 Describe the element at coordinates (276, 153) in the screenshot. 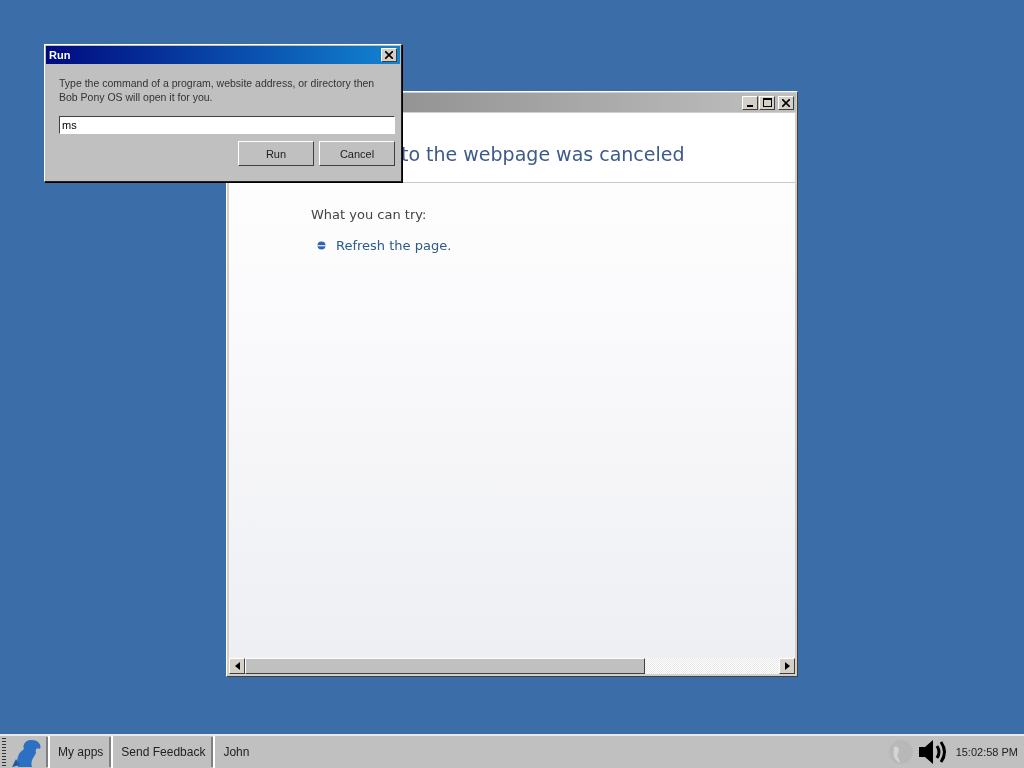

I see `run-button: Run` at that location.